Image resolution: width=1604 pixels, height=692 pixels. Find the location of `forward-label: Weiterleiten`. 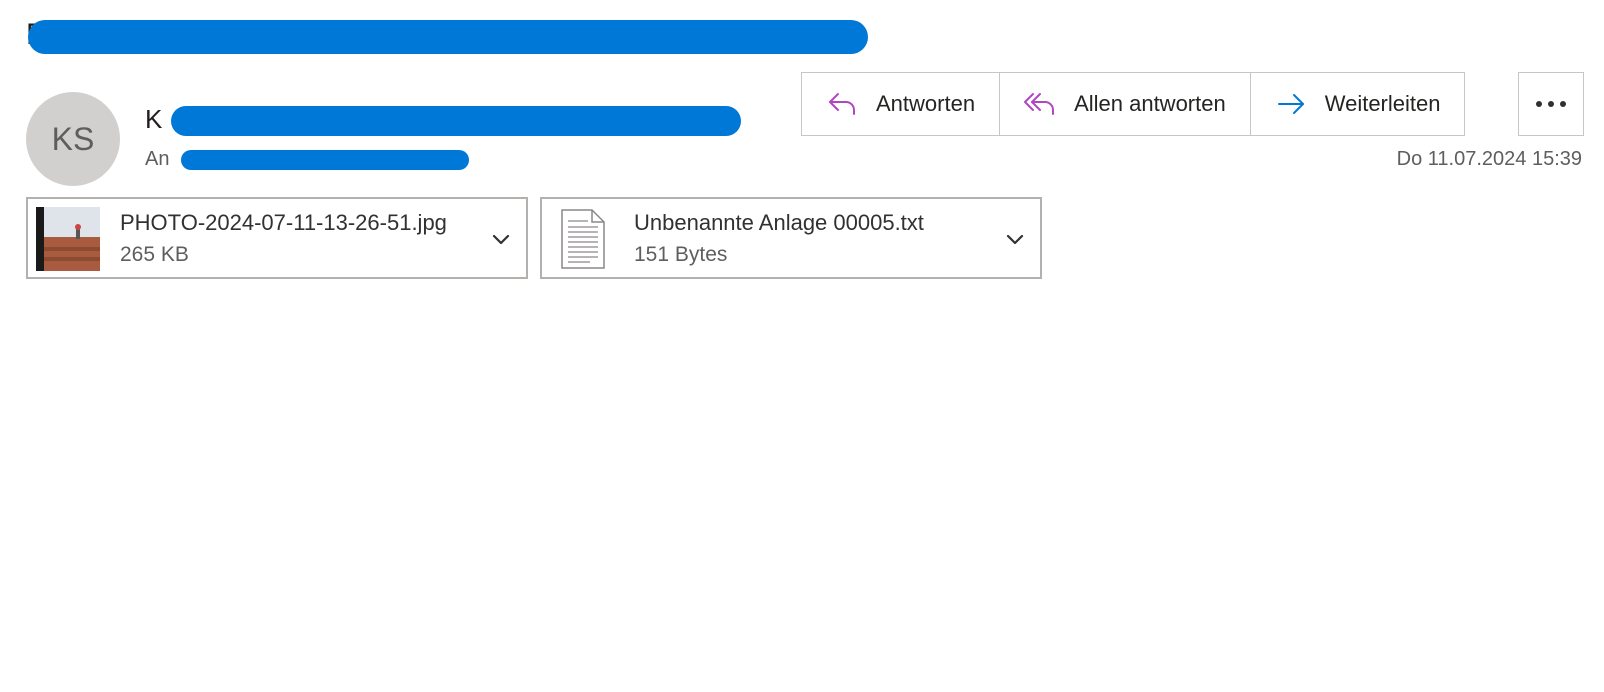

forward-label: Weiterleiten is located at coordinates (1382, 103).